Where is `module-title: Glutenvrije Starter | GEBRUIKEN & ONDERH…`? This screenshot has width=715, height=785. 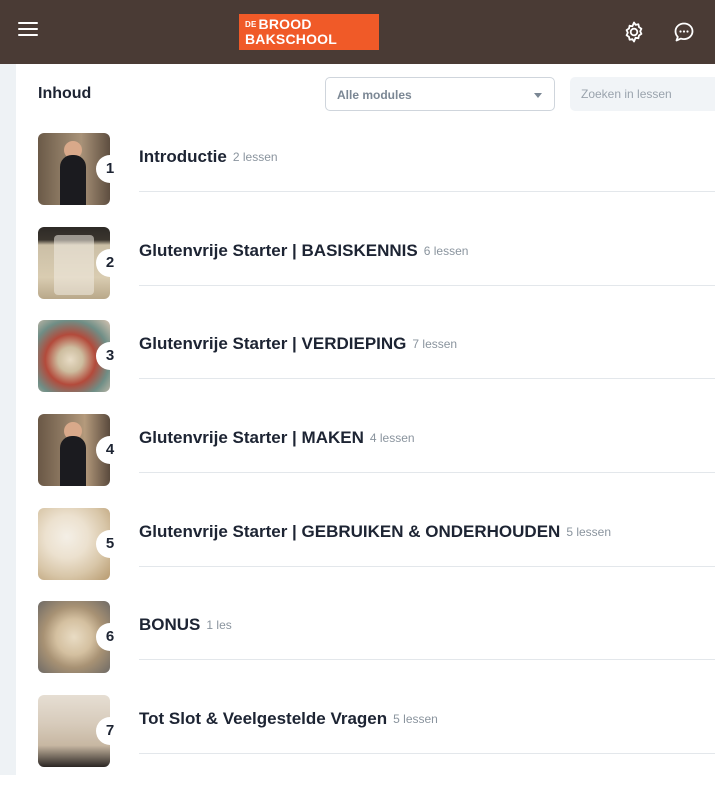 module-title: Glutenvrije Starter | GEBRUIKEN & ONDERH… is located at coordinates (375, 532).